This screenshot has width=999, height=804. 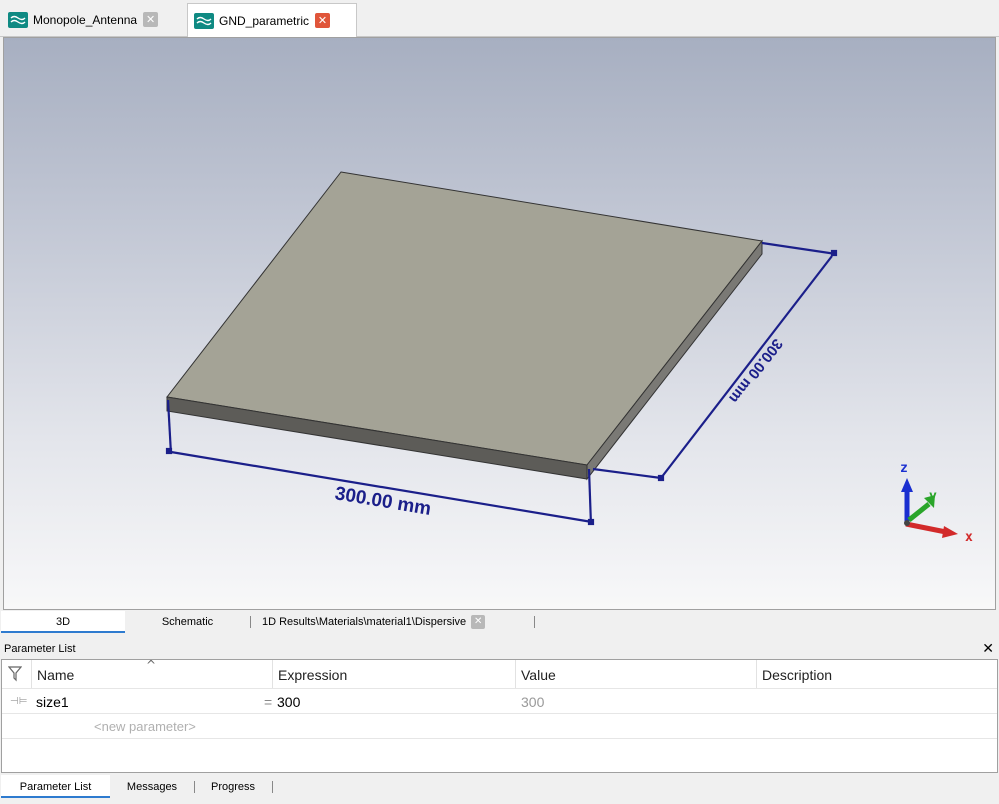 I want to click on filter-button, so click(x=17, y=674).